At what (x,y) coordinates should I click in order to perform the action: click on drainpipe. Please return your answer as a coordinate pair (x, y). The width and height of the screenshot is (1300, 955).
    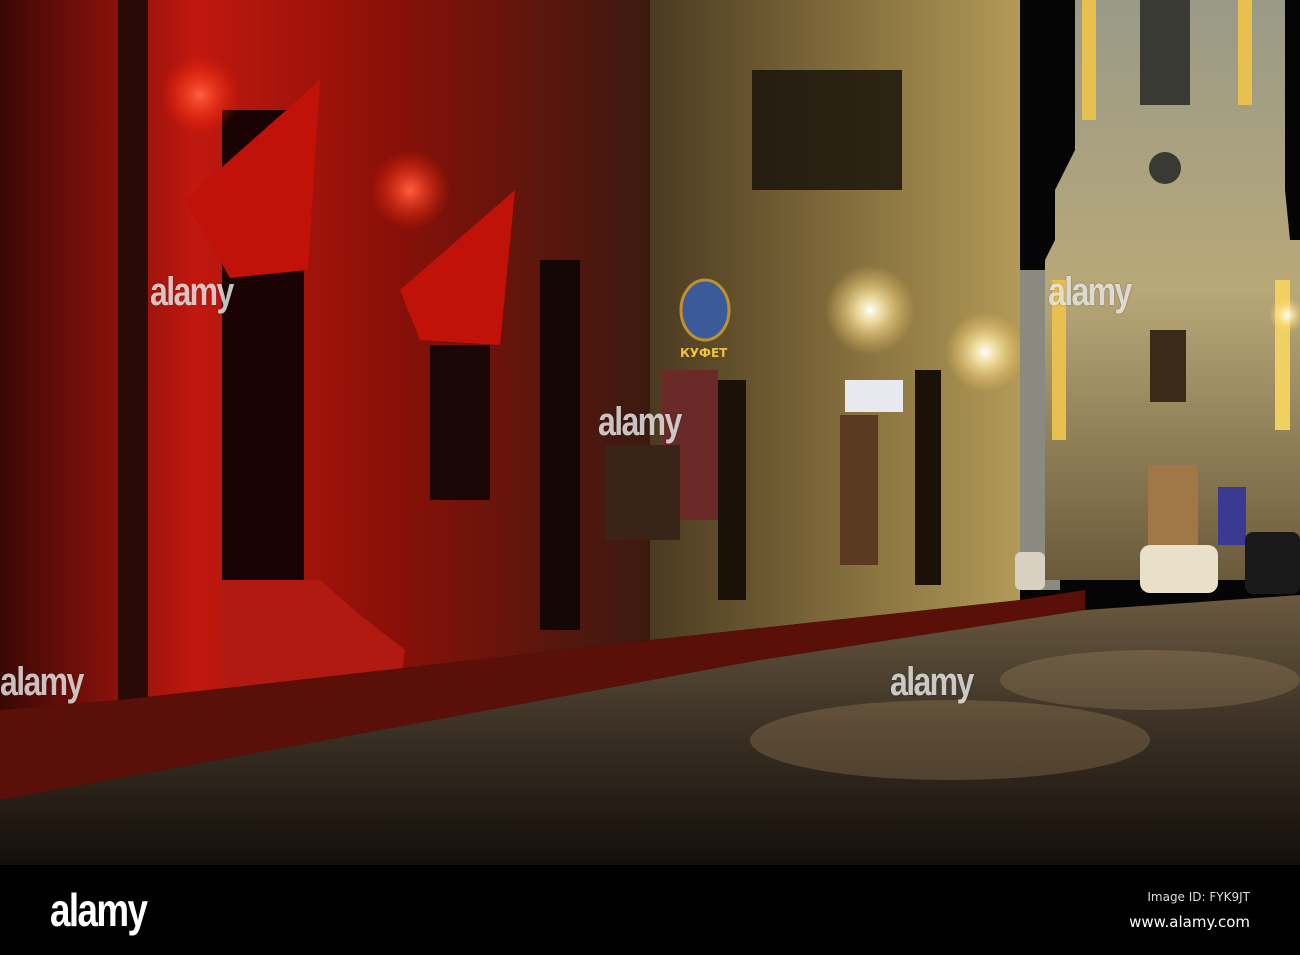
    Looking at the image, I should click on (133, 350).